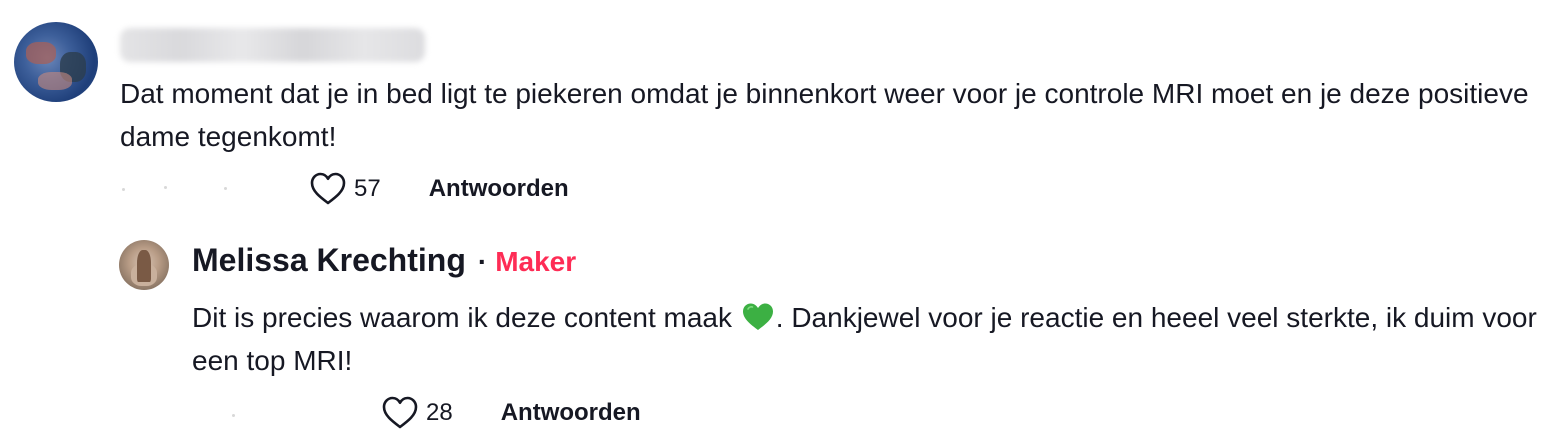  I want to click on reply-like-button: 28, so click(417, 413).